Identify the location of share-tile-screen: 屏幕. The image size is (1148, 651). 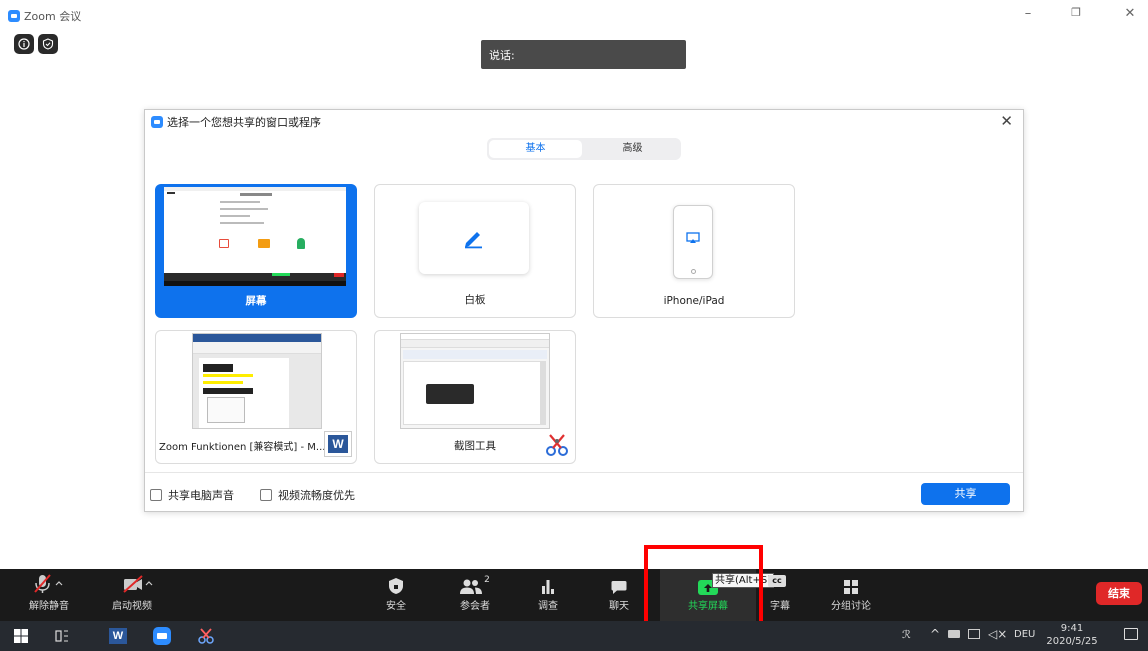
(256, 251).